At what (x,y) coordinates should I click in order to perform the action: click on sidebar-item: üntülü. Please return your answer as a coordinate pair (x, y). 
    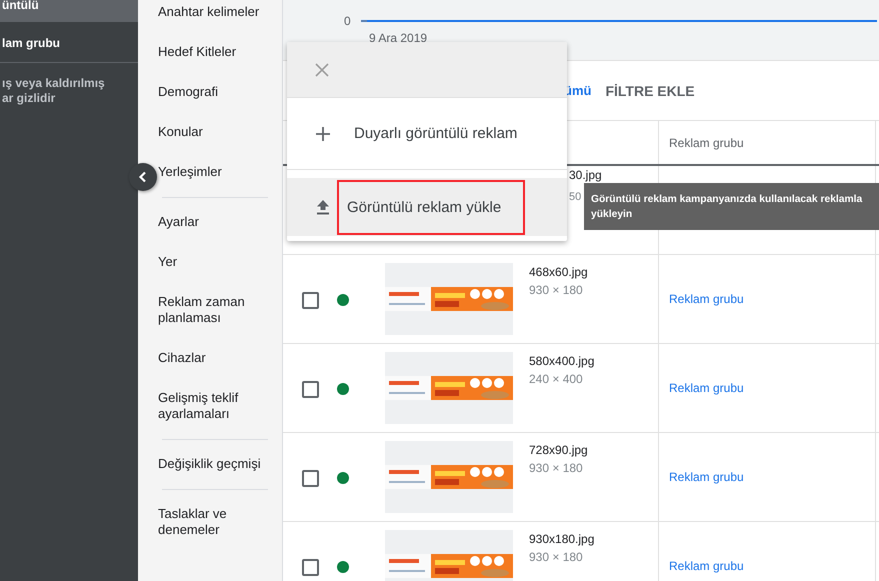
    Looking at the image, I should click on (69, 11).